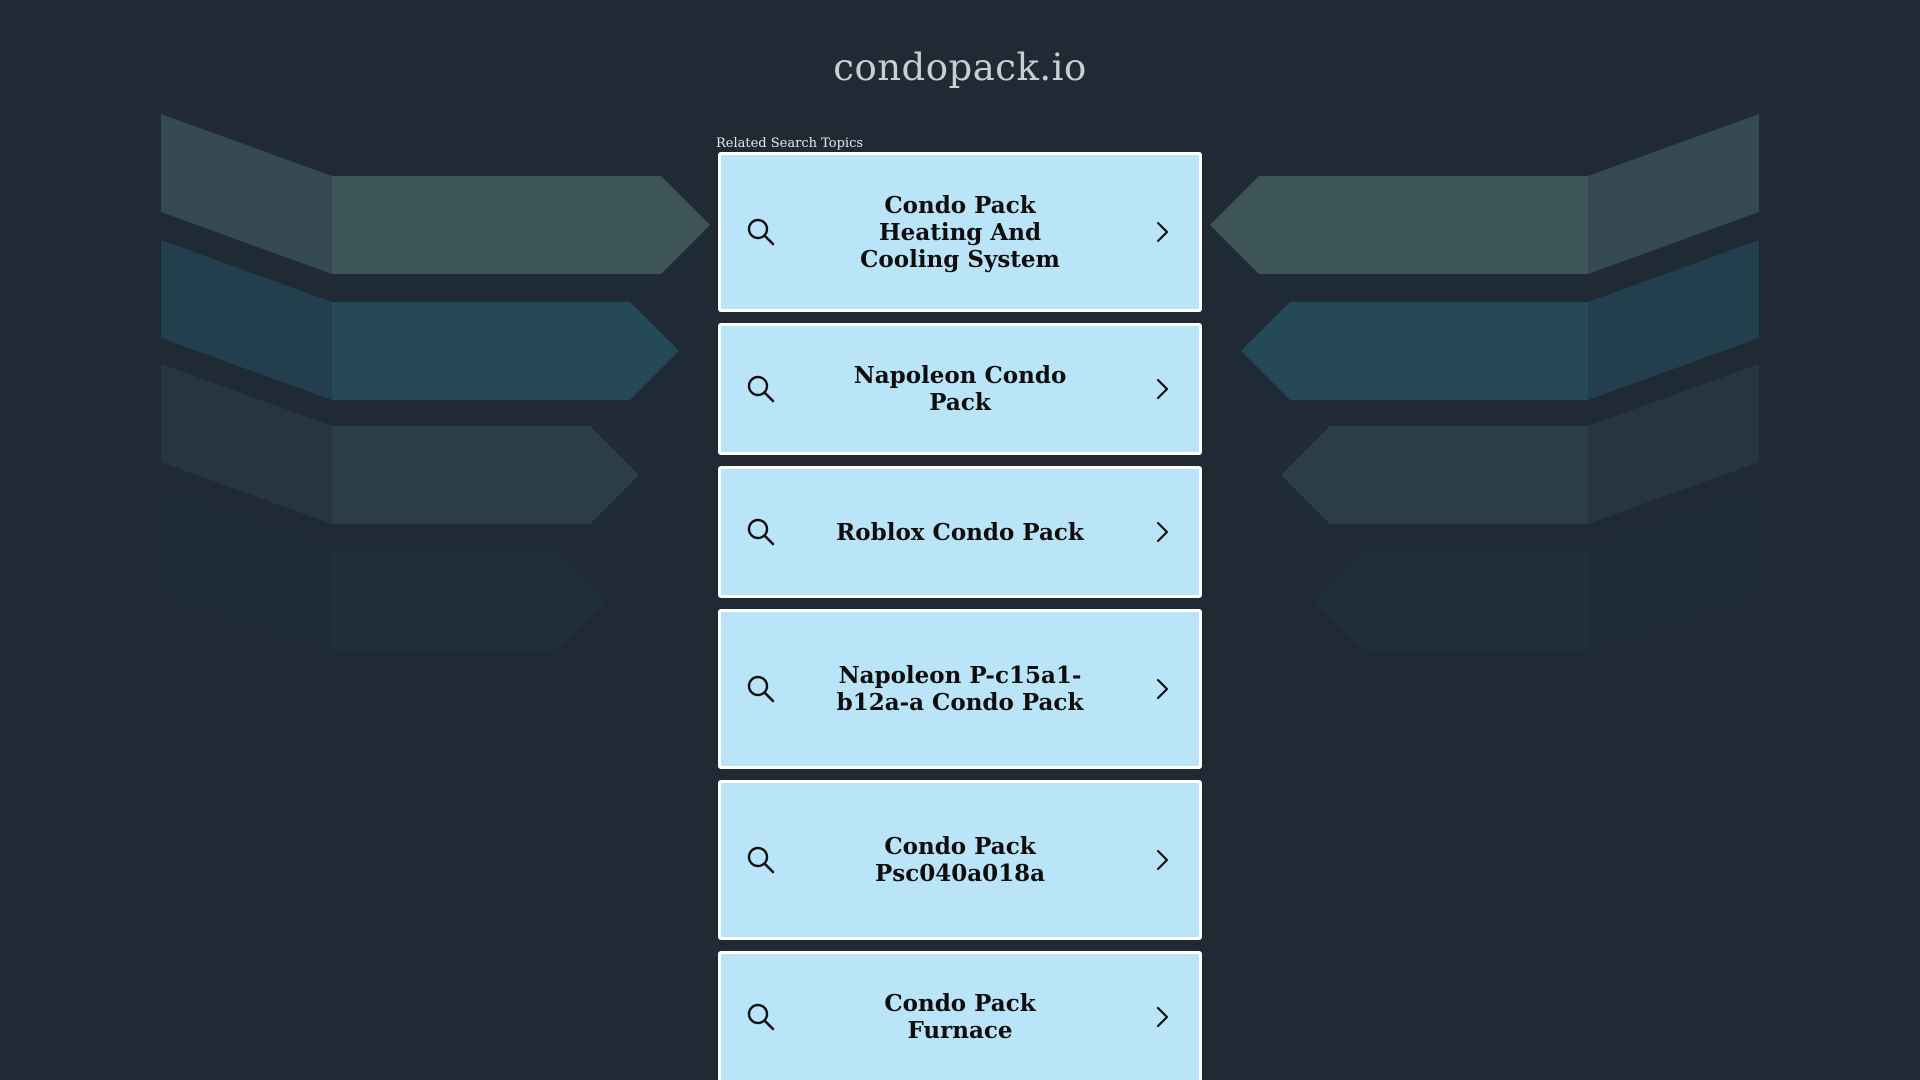  I want to click on topic-label: Condo Pack Psc040a018a, so click(960, 860).